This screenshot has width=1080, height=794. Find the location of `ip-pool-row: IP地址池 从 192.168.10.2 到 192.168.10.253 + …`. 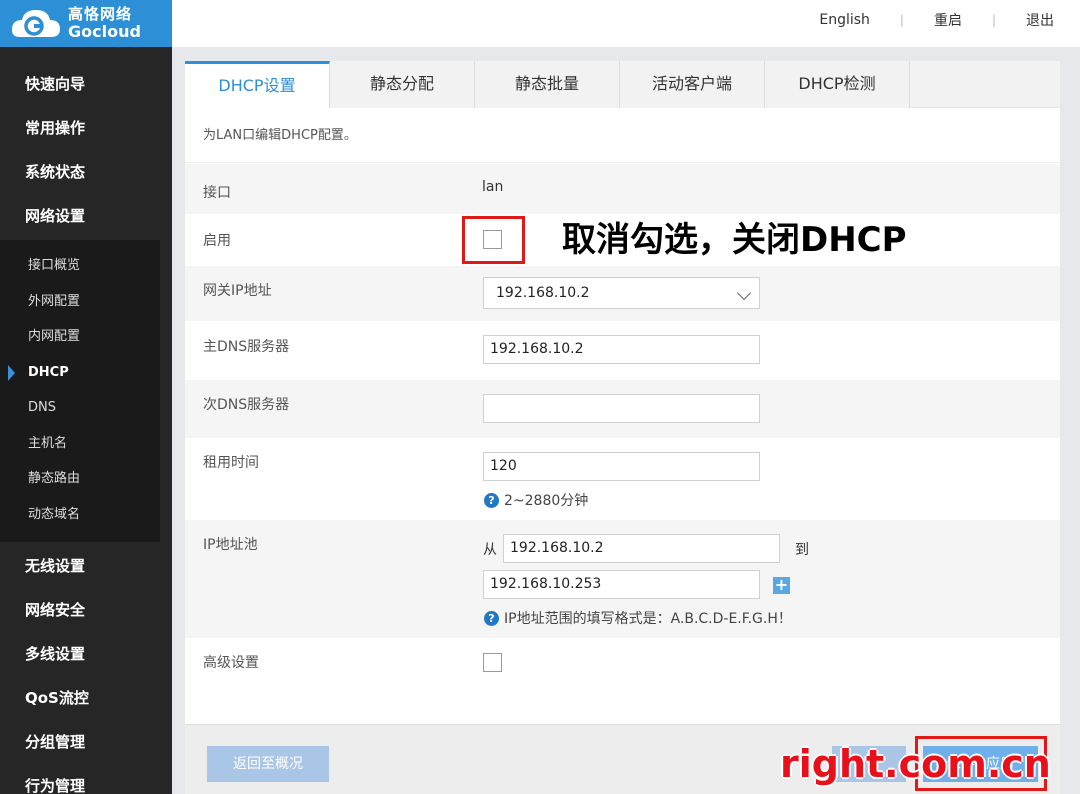

ip-pool-row: IP地址池 从 192.168.10.2 到 192.168.10.253 + … is located at coordinates (622, 579).